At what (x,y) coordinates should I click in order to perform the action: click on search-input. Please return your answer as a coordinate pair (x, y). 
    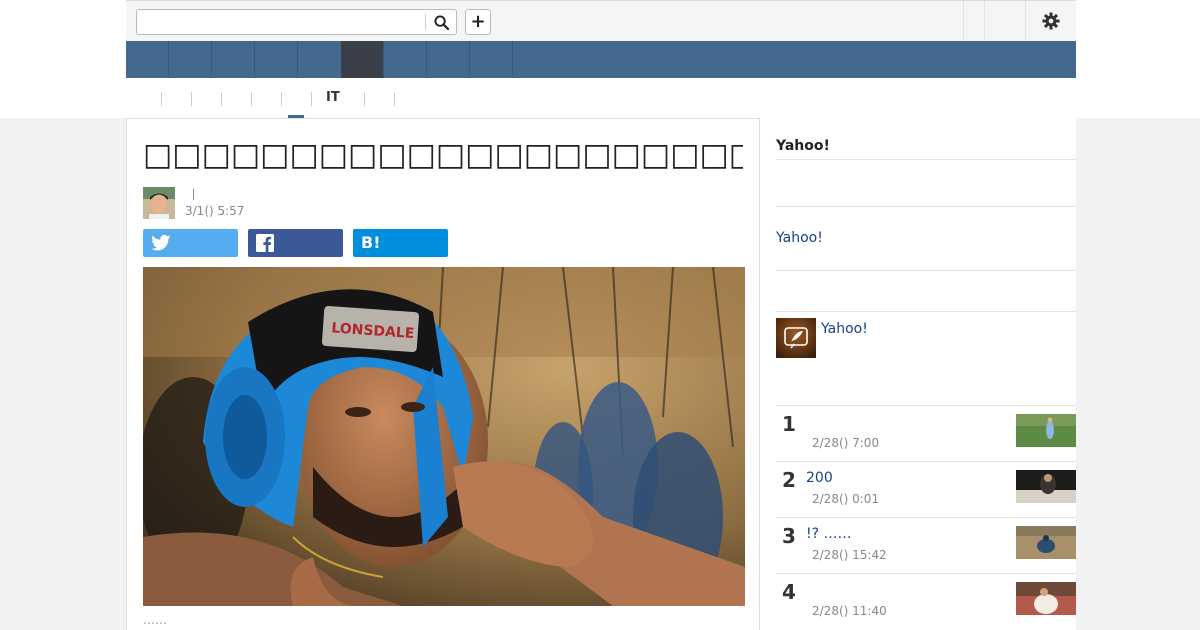
    Looking at the image, I should click on (281, 22).